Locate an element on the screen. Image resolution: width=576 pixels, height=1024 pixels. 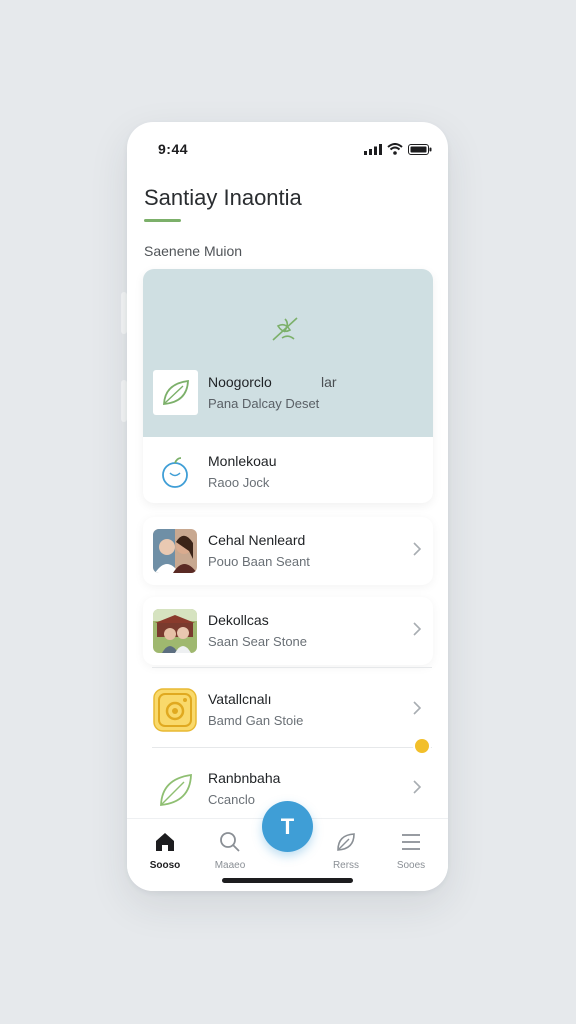
tab-label: Sooes is located at coordinates (411, 865).